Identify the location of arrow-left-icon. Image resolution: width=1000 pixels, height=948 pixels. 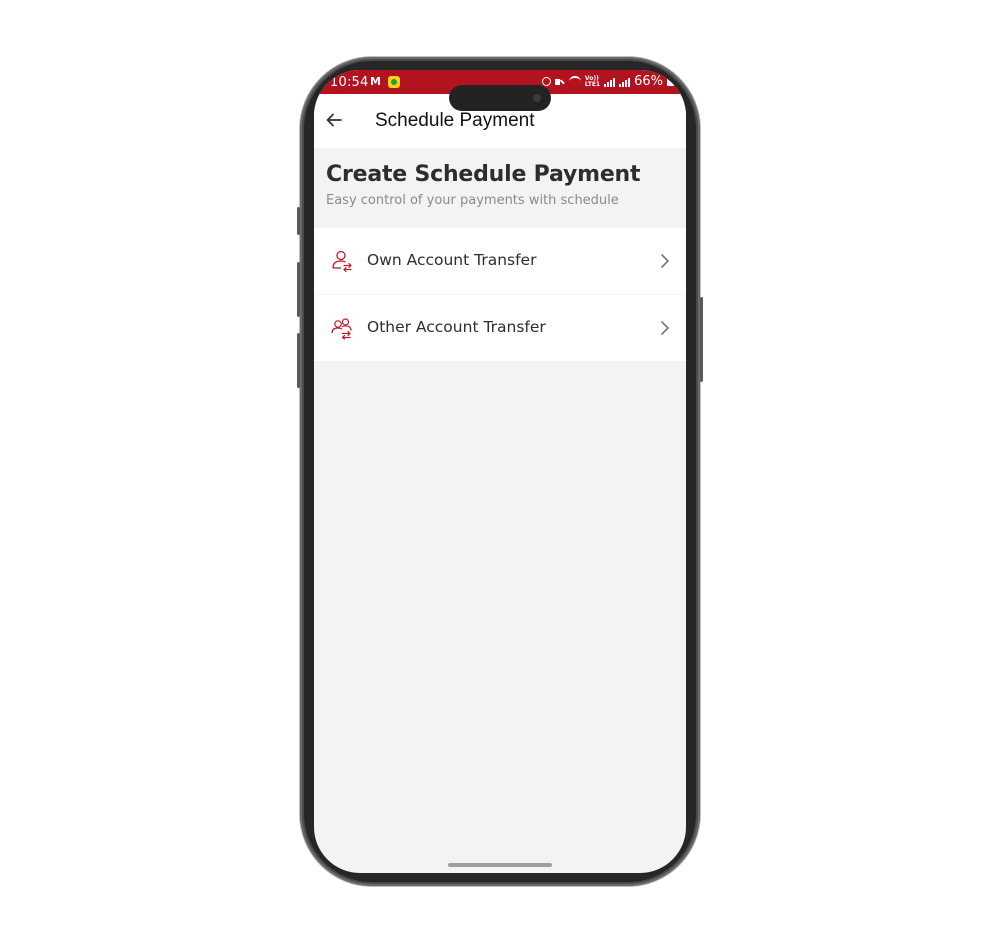
(334, 120).